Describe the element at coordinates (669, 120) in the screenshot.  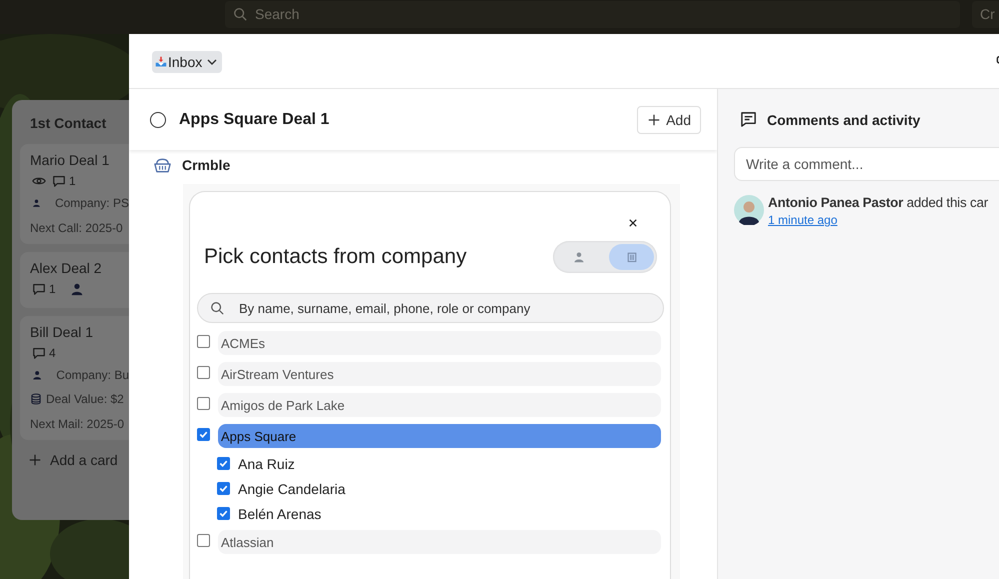
I see `add-button: Add` at that location.